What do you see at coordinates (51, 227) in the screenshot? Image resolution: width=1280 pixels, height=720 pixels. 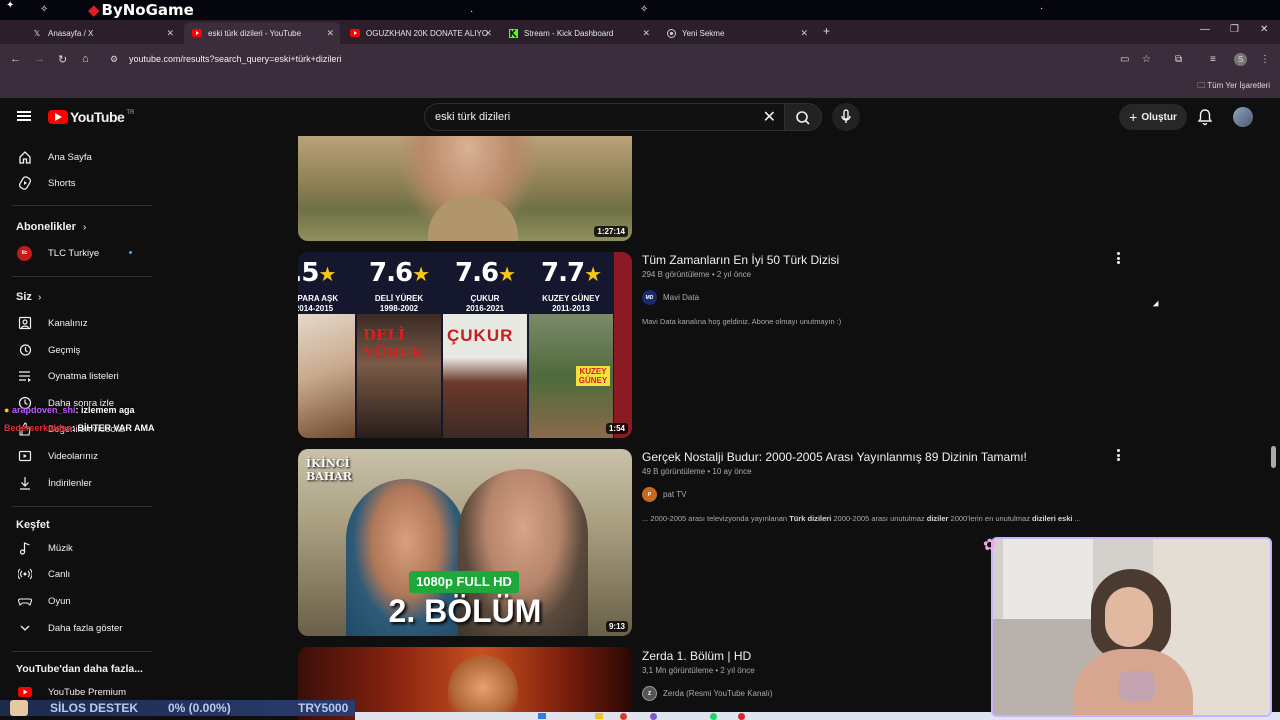 I see `subscriptions-header: Abonelikler ›` at bounding box center [51, 227].